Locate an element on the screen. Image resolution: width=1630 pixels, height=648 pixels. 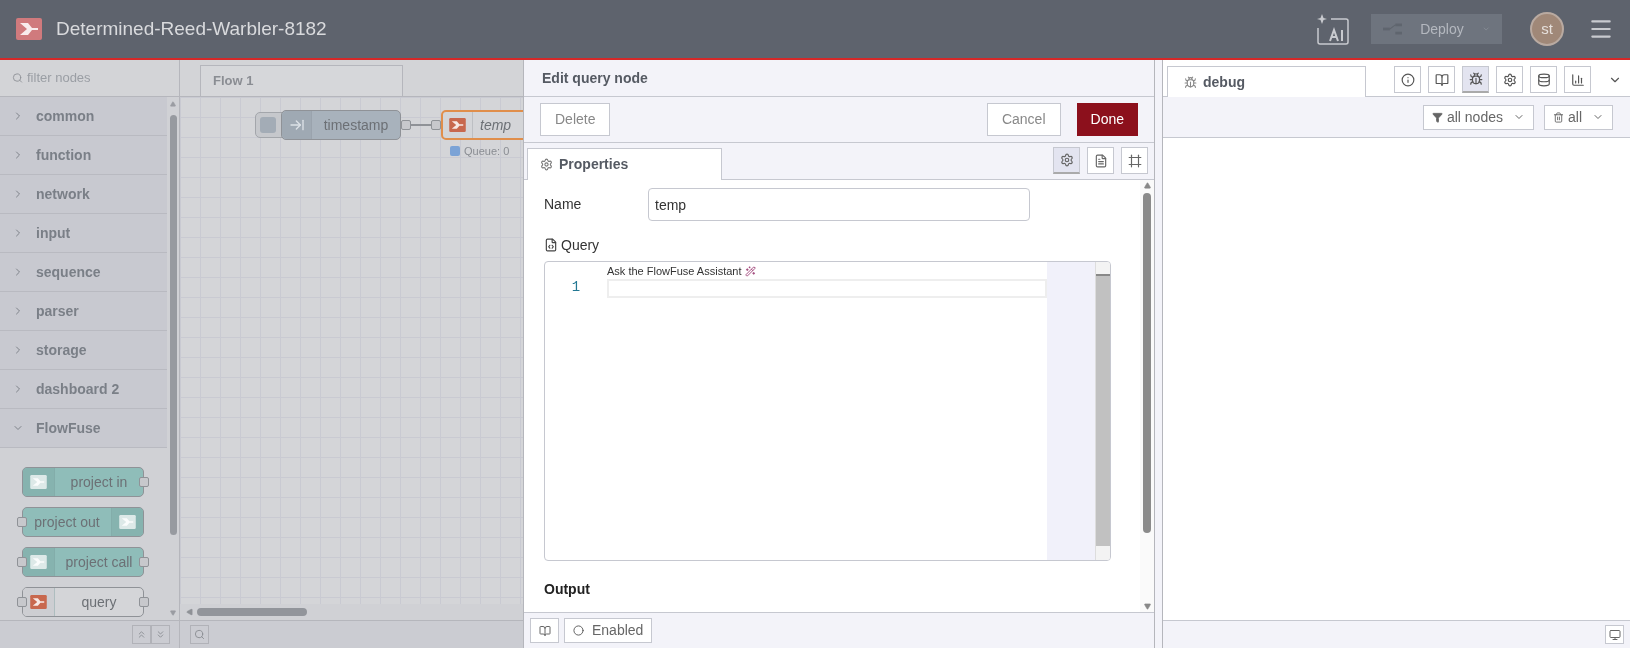
deploy-button: Deploy is located at coordinates (1436, 29).